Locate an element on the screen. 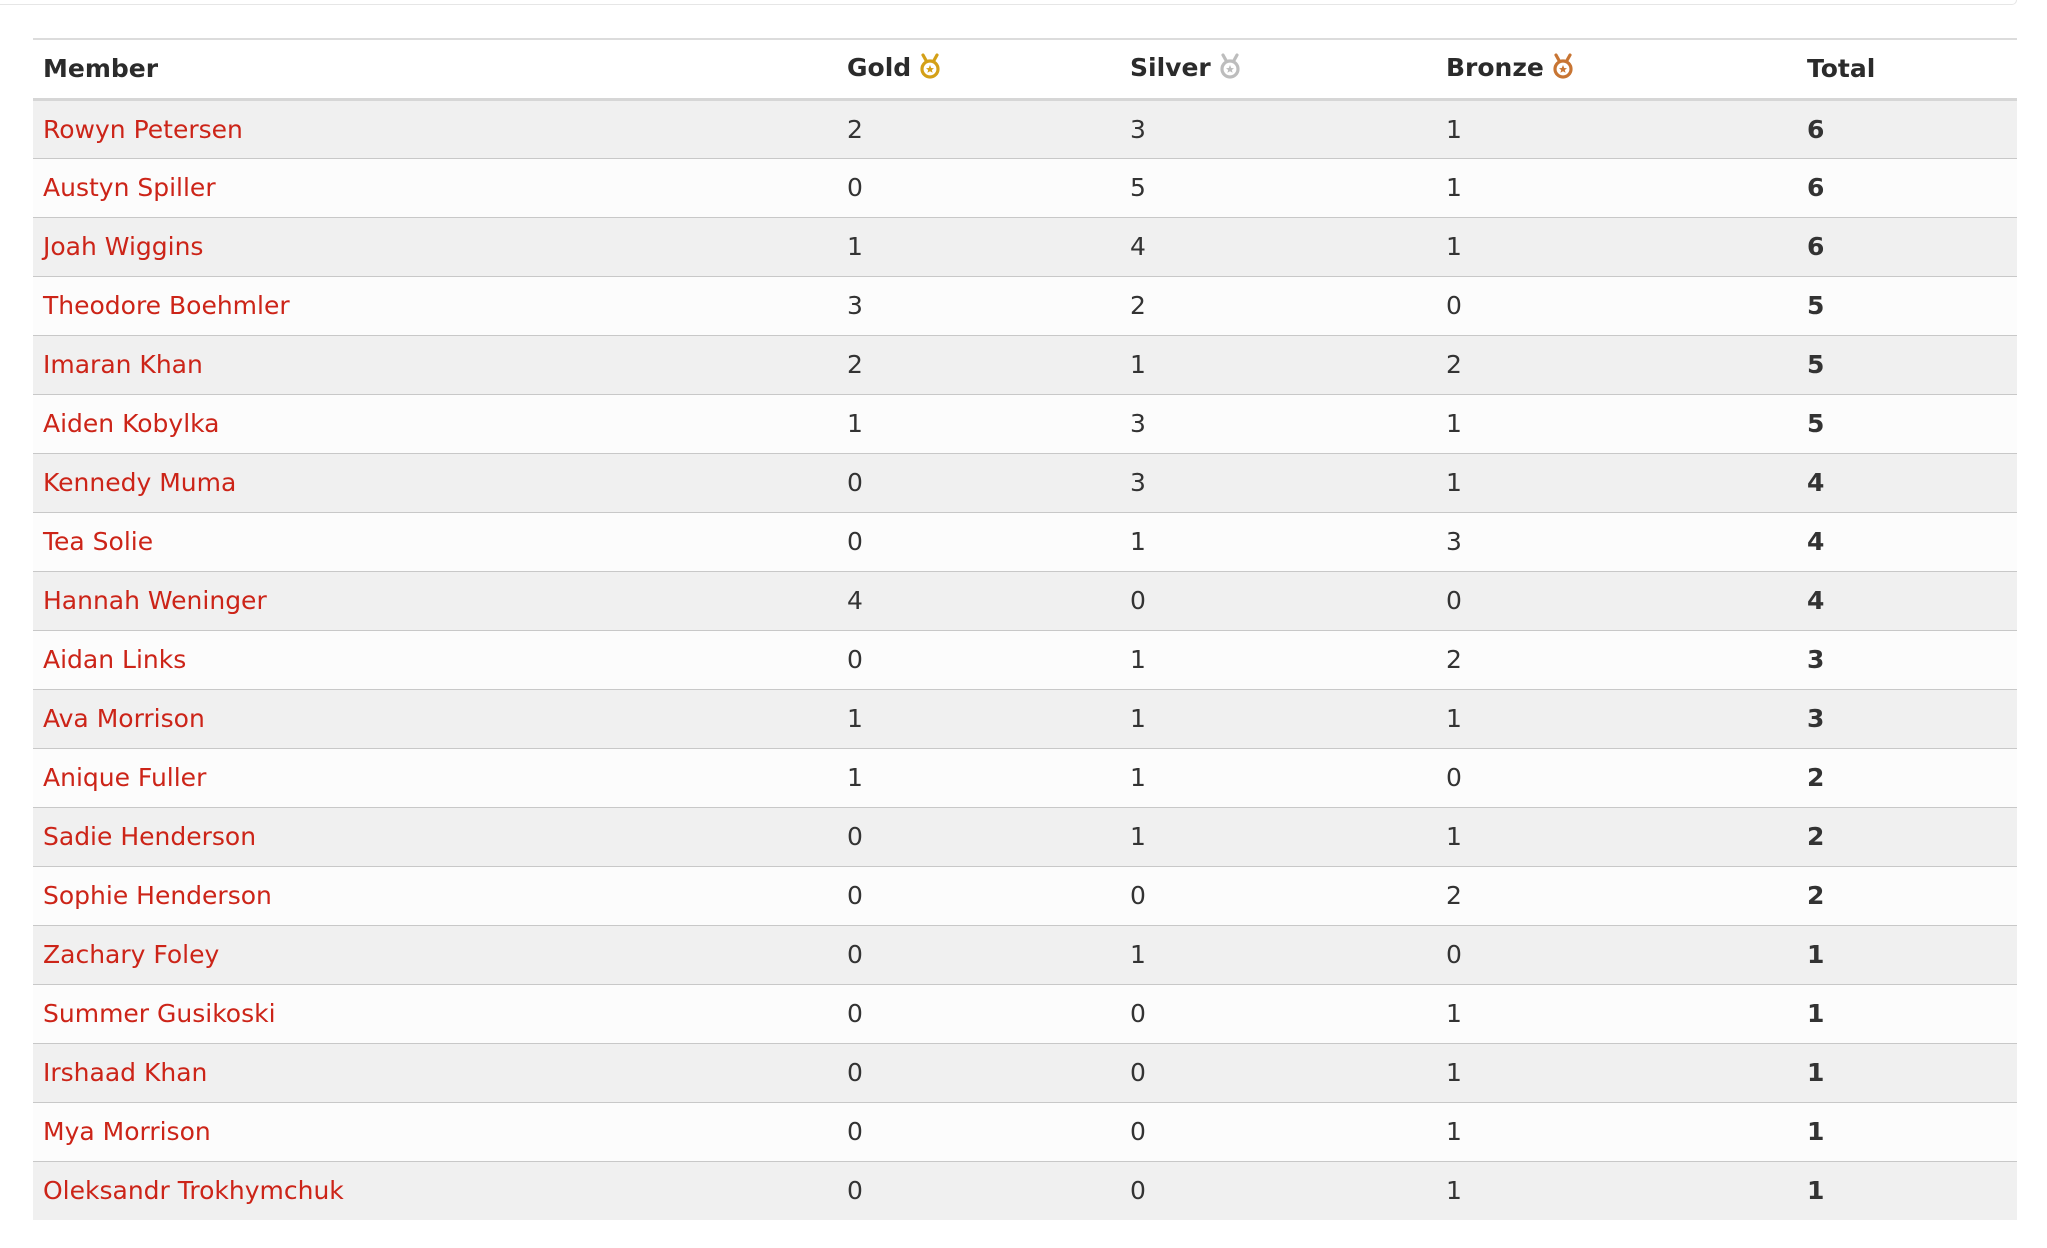 Image resolution: width=2047 pixels, height=1248 pixels. silver-count-cell: 2 is located at coordinates (1278, 305).